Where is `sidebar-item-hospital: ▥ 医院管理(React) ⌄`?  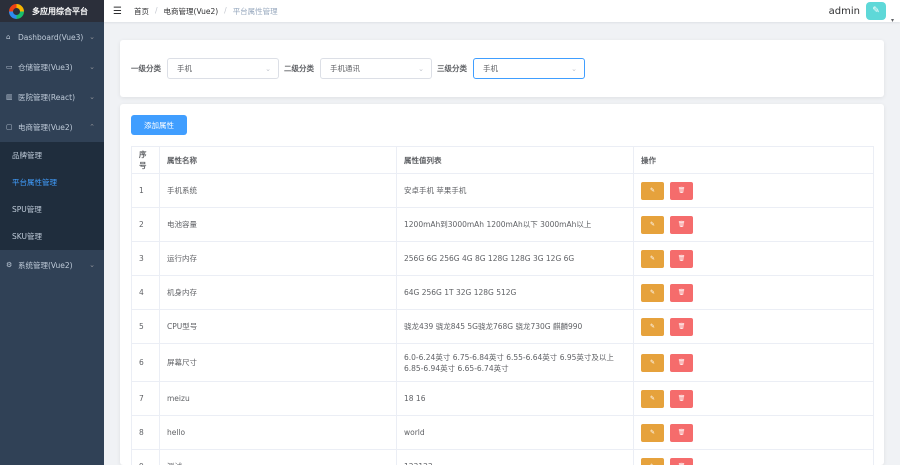
sidebar-item-hospital: ▥ 医院管理(React) ⌄ is located at coordinates (52, 97).